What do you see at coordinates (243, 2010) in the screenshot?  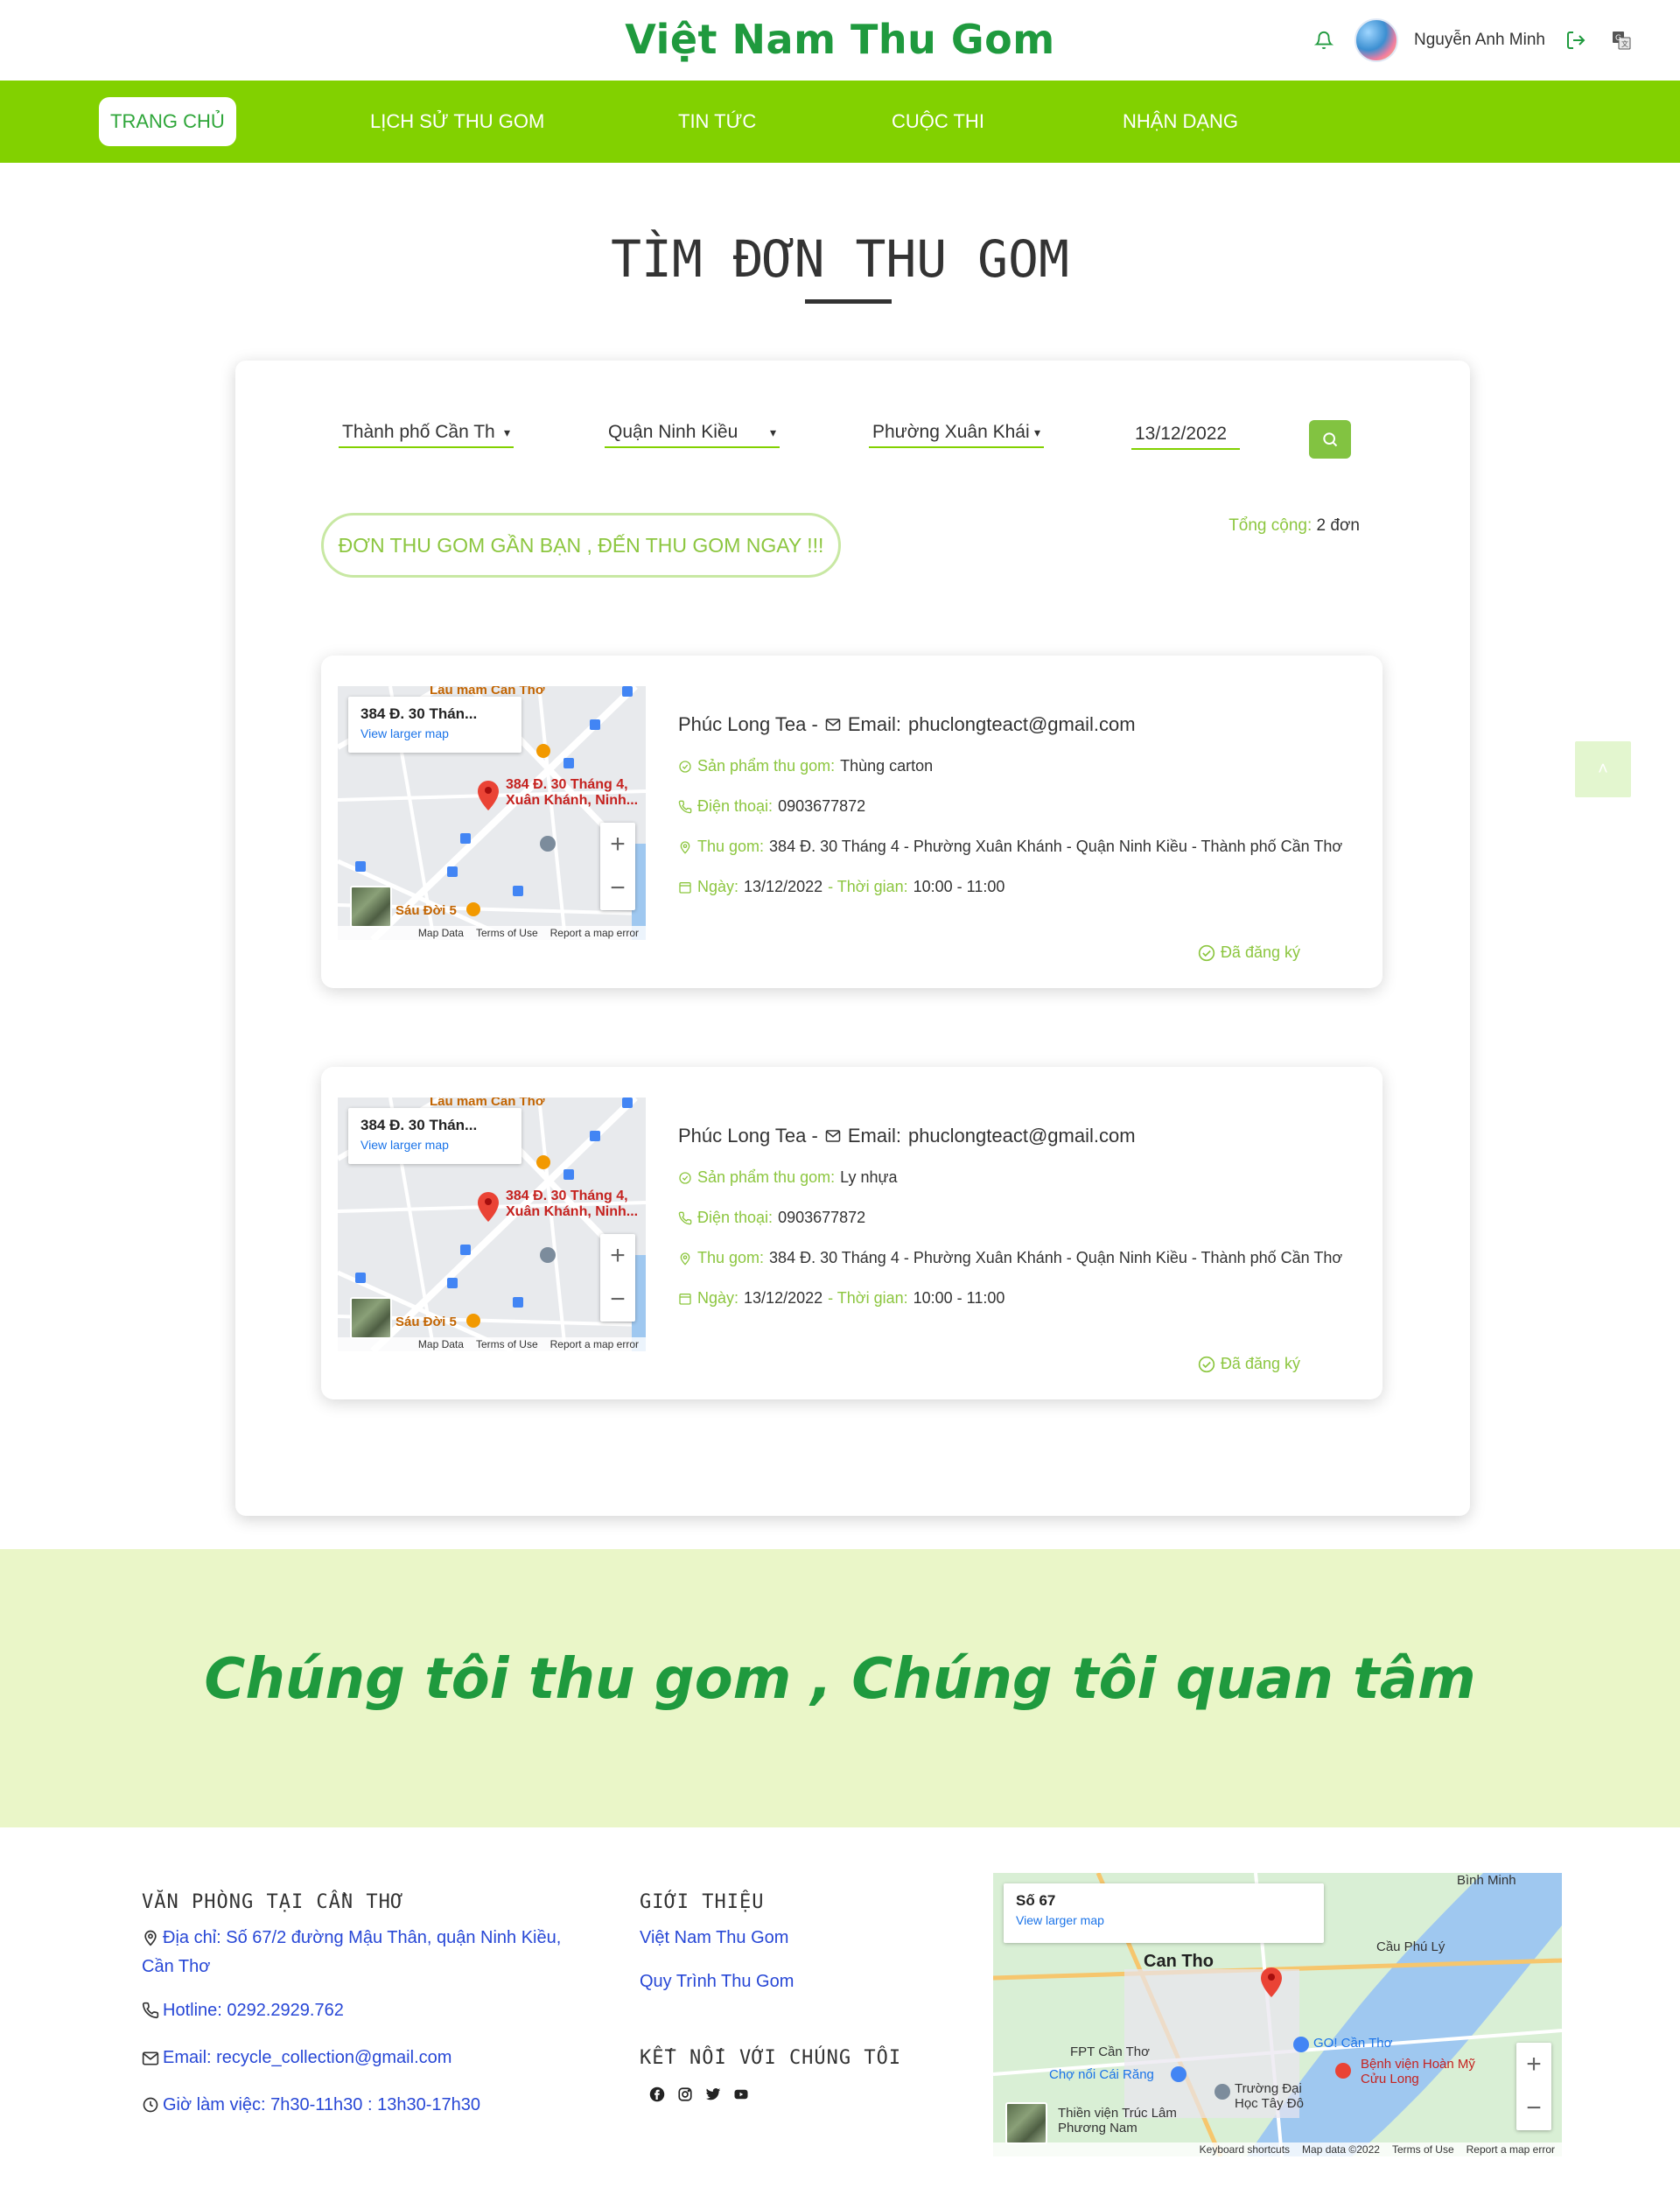 I see `hotline-link: Hotline: 0292.2929.762` at bounding box center [243, 2010].